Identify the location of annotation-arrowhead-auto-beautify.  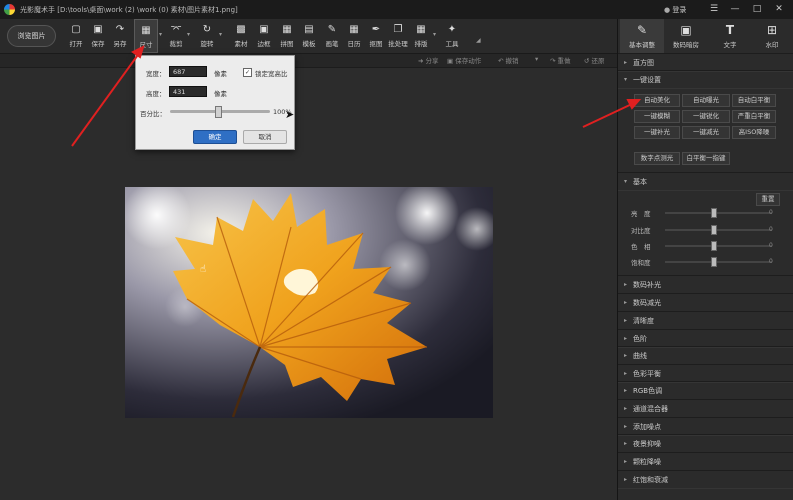
(634, 104).